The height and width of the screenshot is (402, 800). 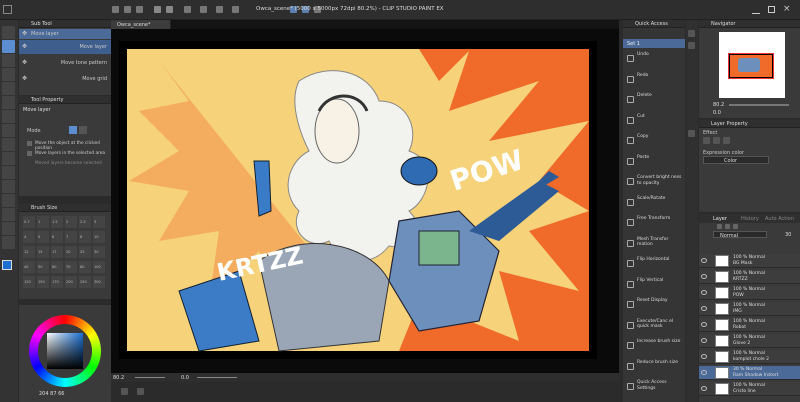 I want to click on layer-row: 100 % Normal Robot, so click(x=749, y=325).